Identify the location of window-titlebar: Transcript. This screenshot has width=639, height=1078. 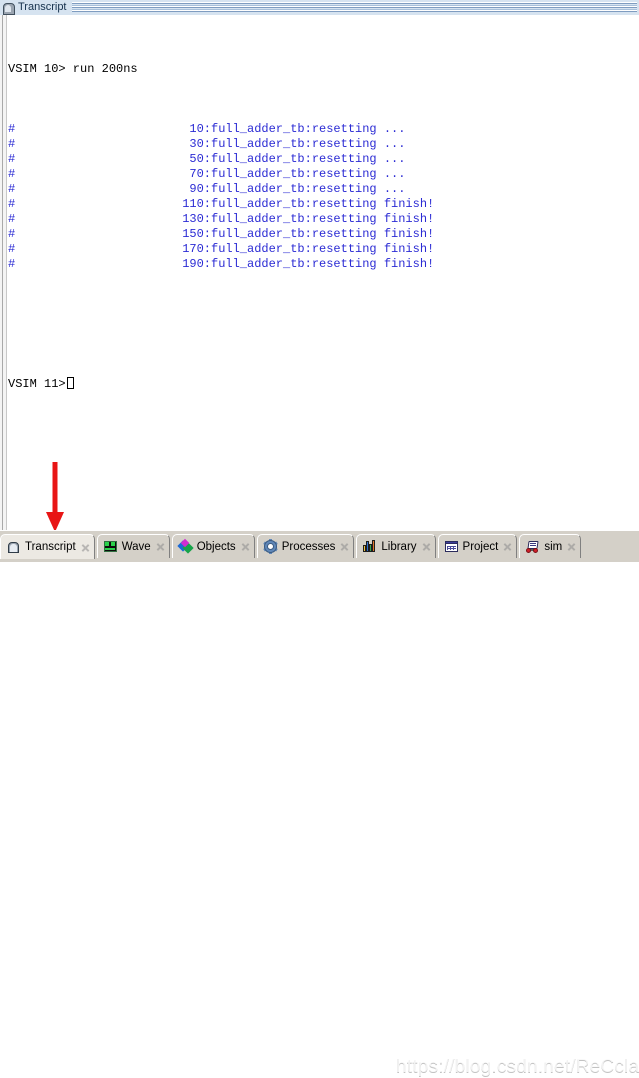
(319, 7).